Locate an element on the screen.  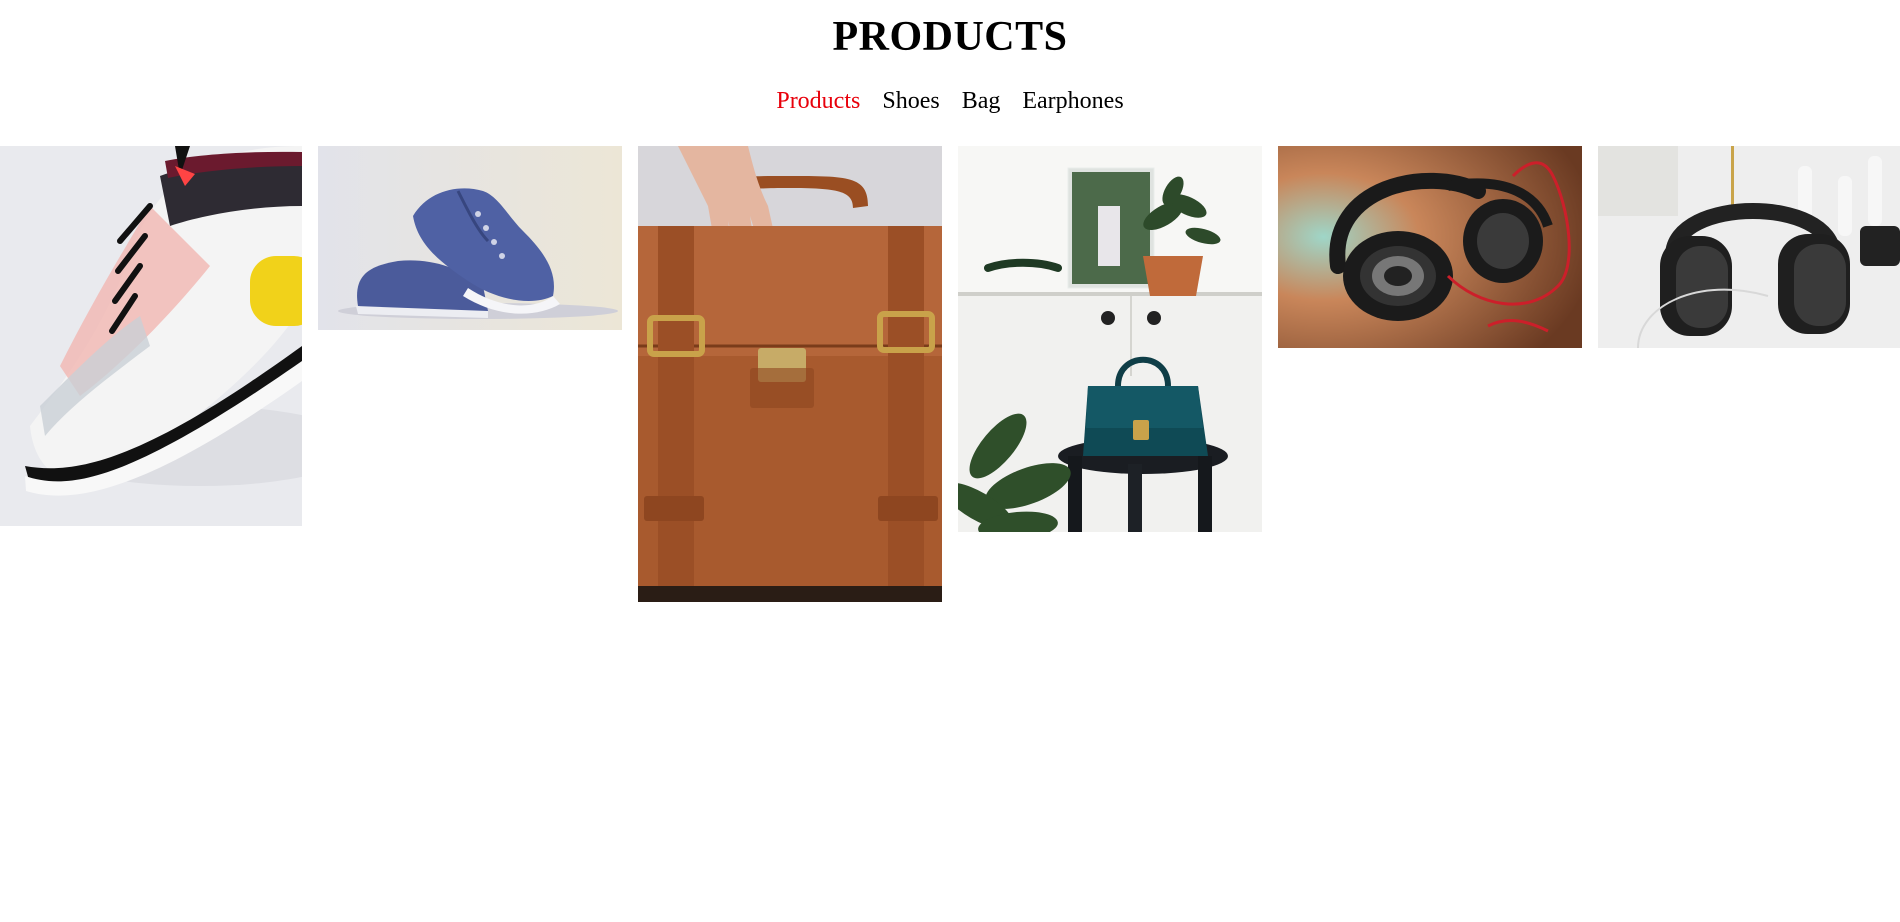
product-image-canvas-shoes is located at coordinates (470, 238).